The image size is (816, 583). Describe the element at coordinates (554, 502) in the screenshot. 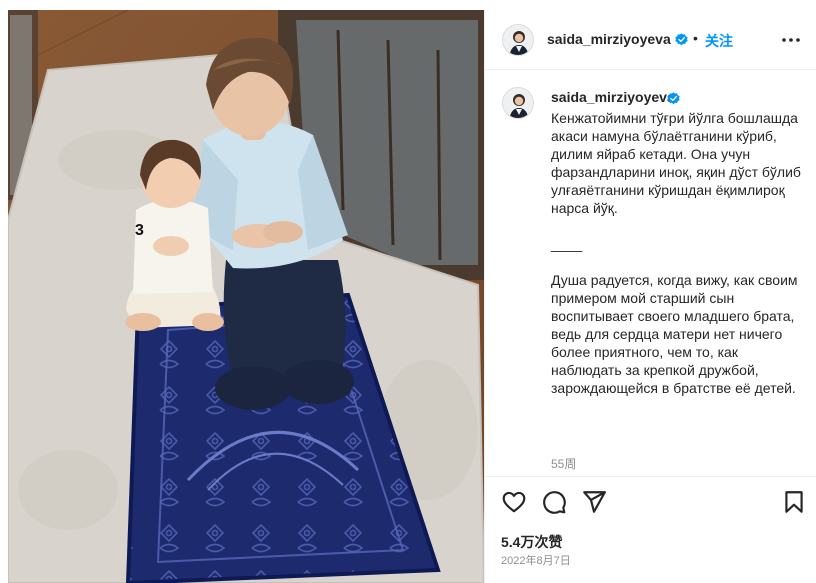

I see `comment-icon` at that location.